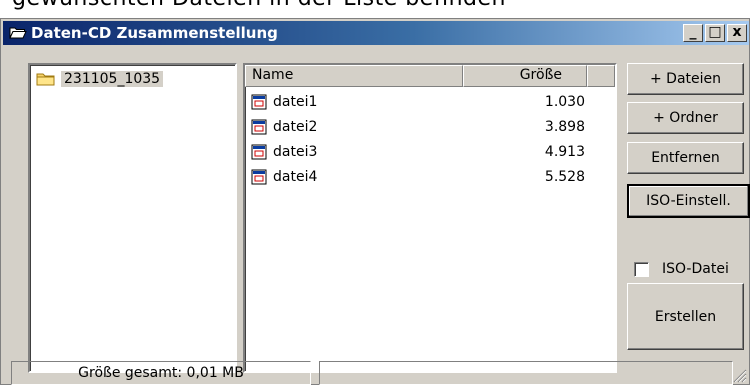 This screenshot has width=750, height=385. Describe the element at coordinates (564, 176) in the screenshot. I see `file-size: 5.528` at that location.